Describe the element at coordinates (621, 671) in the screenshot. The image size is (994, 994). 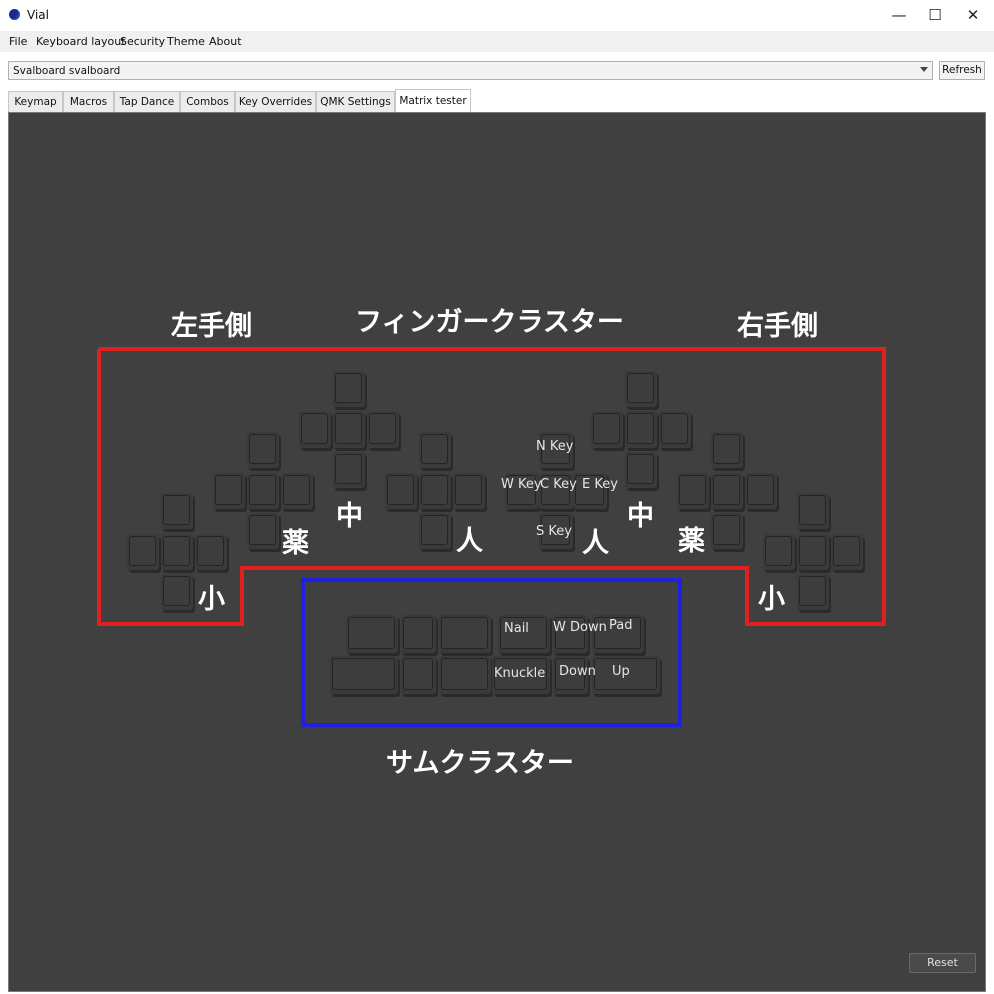
I see `key-label-up: Up` at that location.